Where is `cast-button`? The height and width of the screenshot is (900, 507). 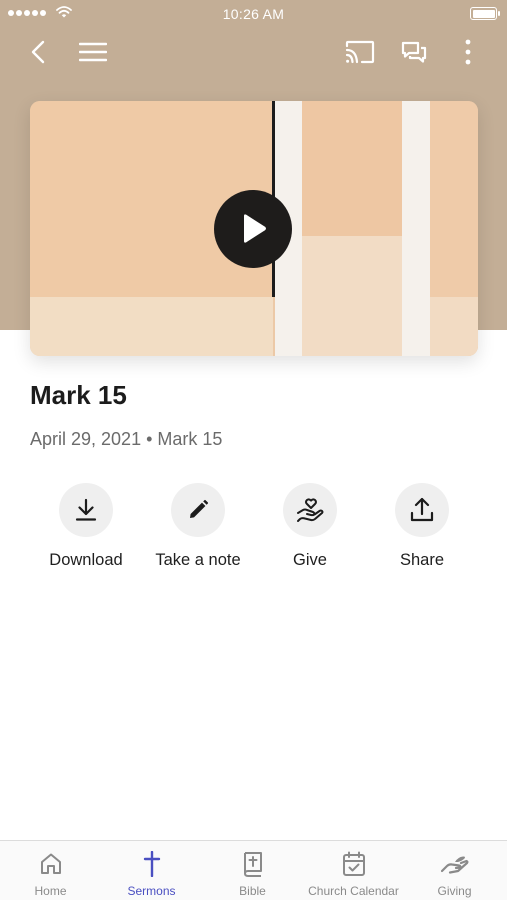 cast-button is located at coordinates (360, 52).